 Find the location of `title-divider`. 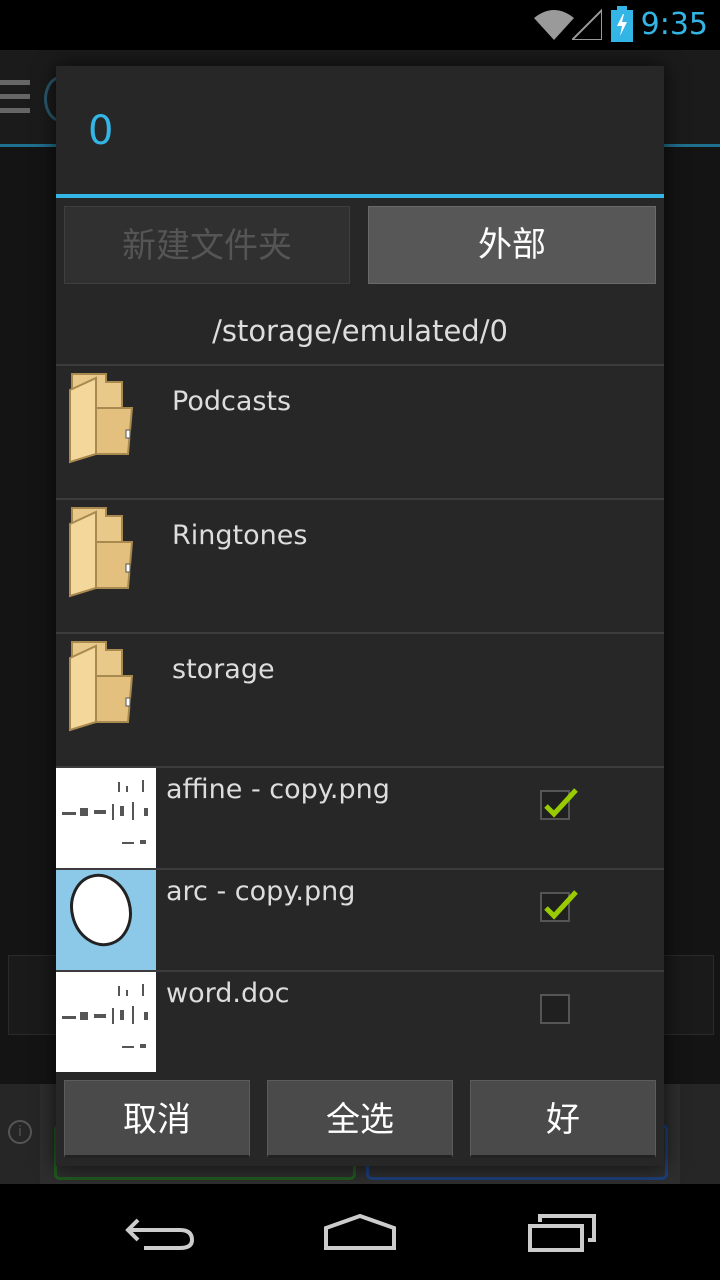

title-divider is located at coordinates (360, 196).